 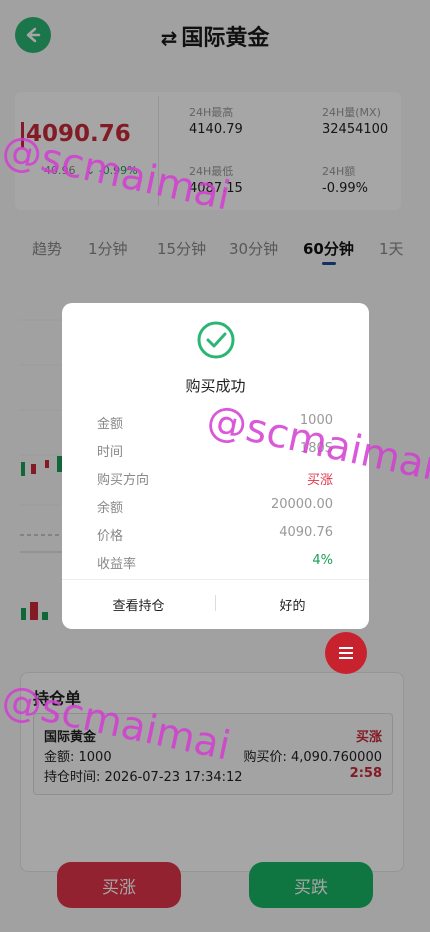 What do you see at coordinates (110, 536) in the screenshot?
I see `detail-label: 价格` at bounding box center [110, 536].